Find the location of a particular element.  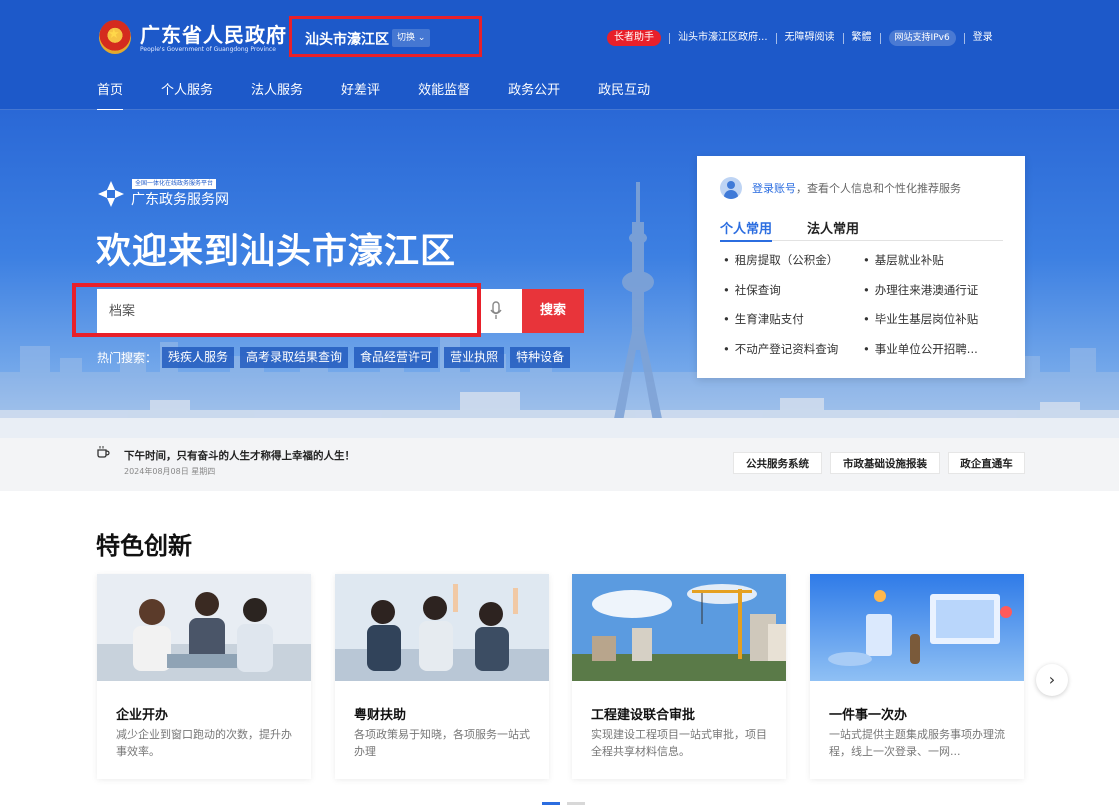

section-title: 特色创新 is located at coordinates (144, 546).